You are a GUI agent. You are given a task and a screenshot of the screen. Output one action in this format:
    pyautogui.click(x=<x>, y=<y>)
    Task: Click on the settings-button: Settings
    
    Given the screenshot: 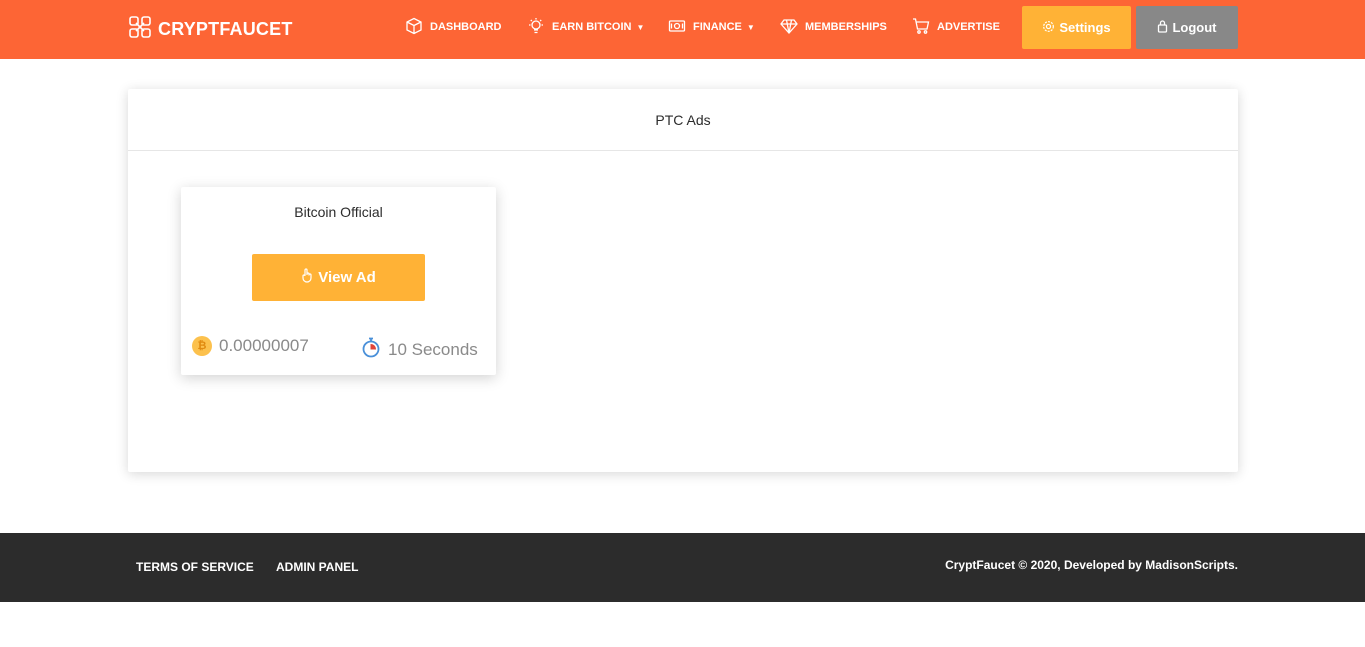 What is the action you would take?
    pyautogui.click(x=1076, y=27)
    